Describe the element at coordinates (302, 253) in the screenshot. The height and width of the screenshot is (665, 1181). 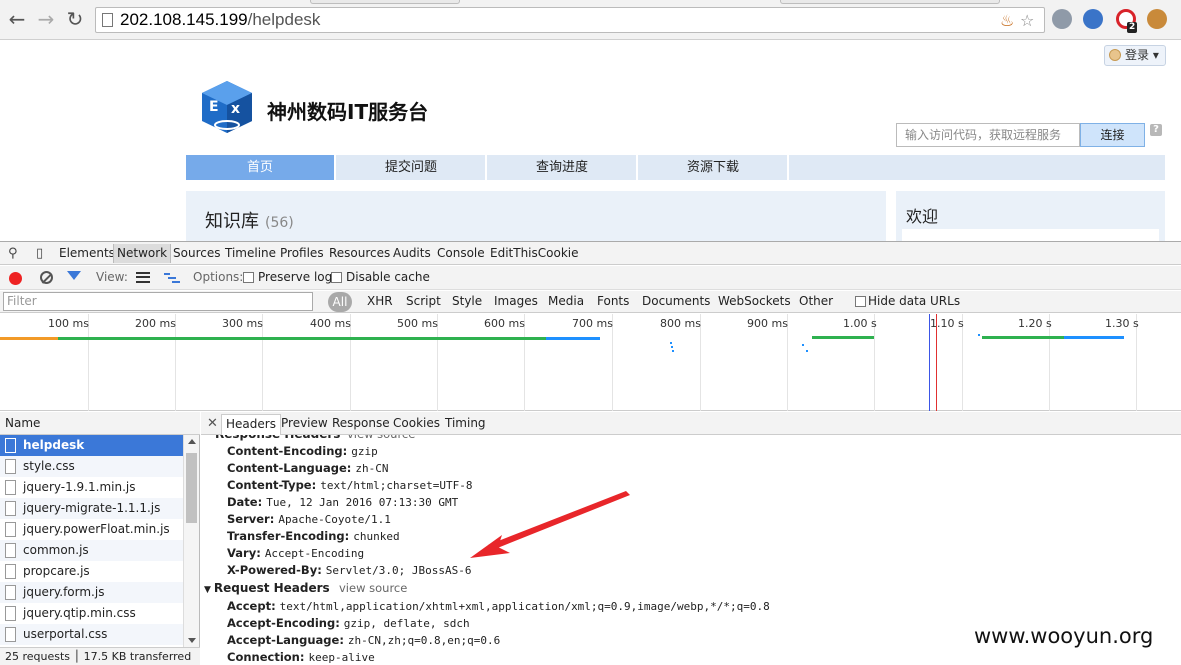
I see `tab-profiles: Profiles` at that location.